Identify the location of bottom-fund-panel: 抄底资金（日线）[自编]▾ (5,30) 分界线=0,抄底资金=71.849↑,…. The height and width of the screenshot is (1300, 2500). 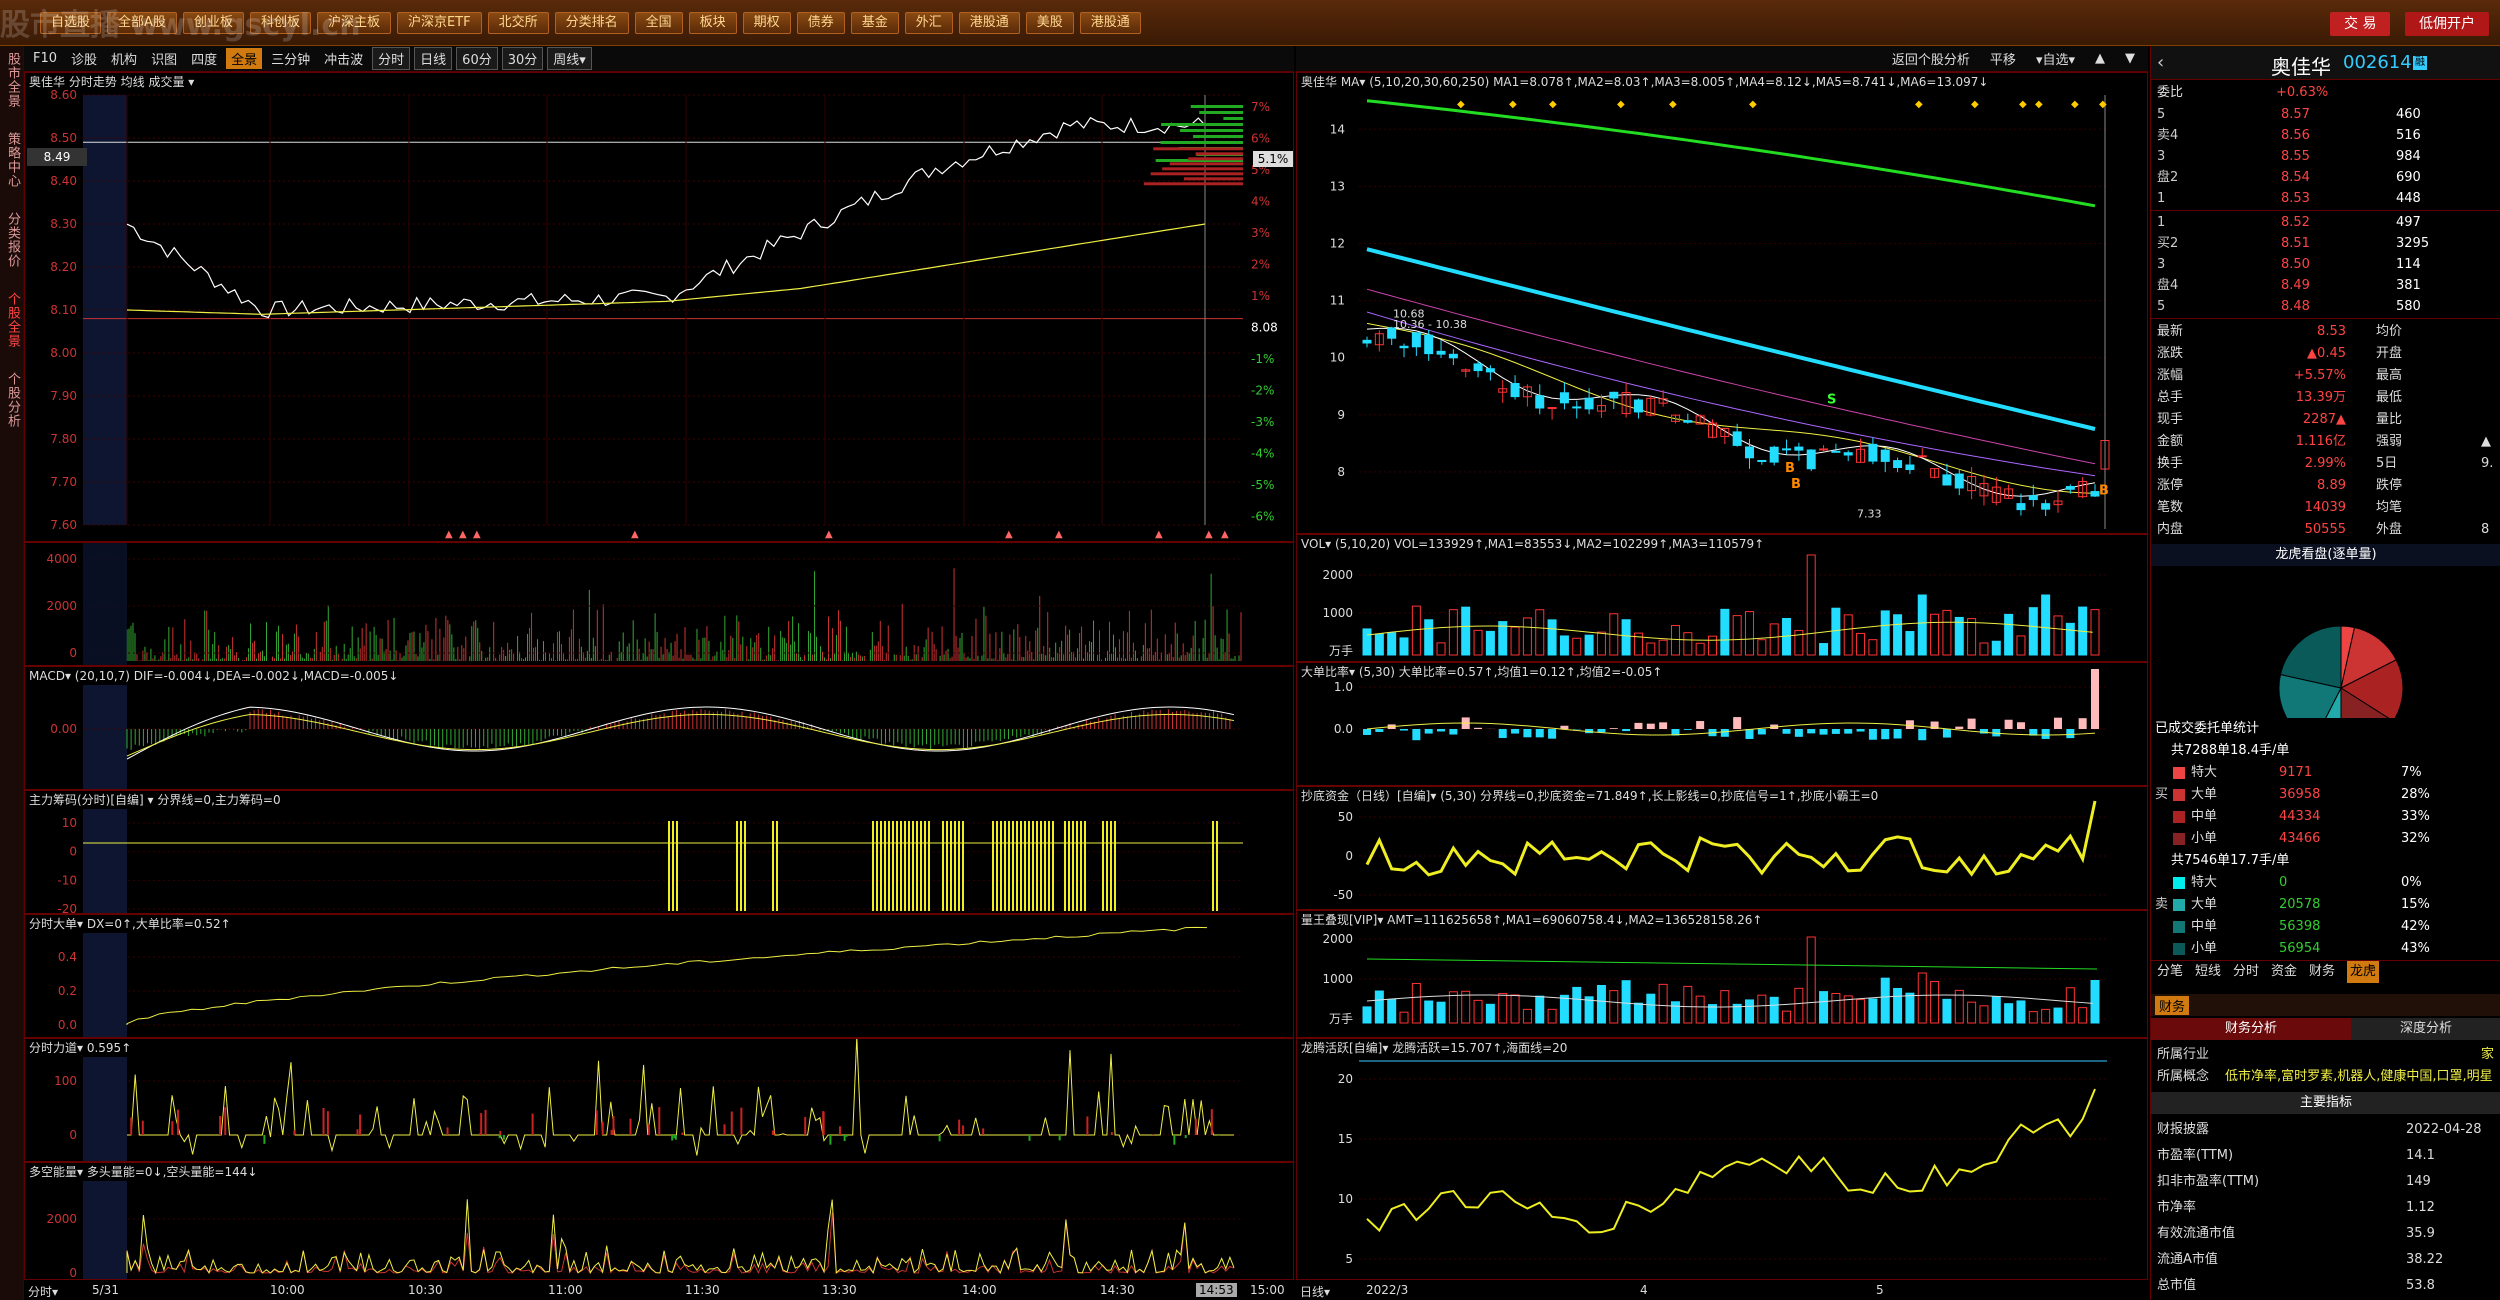
(1722, 848).